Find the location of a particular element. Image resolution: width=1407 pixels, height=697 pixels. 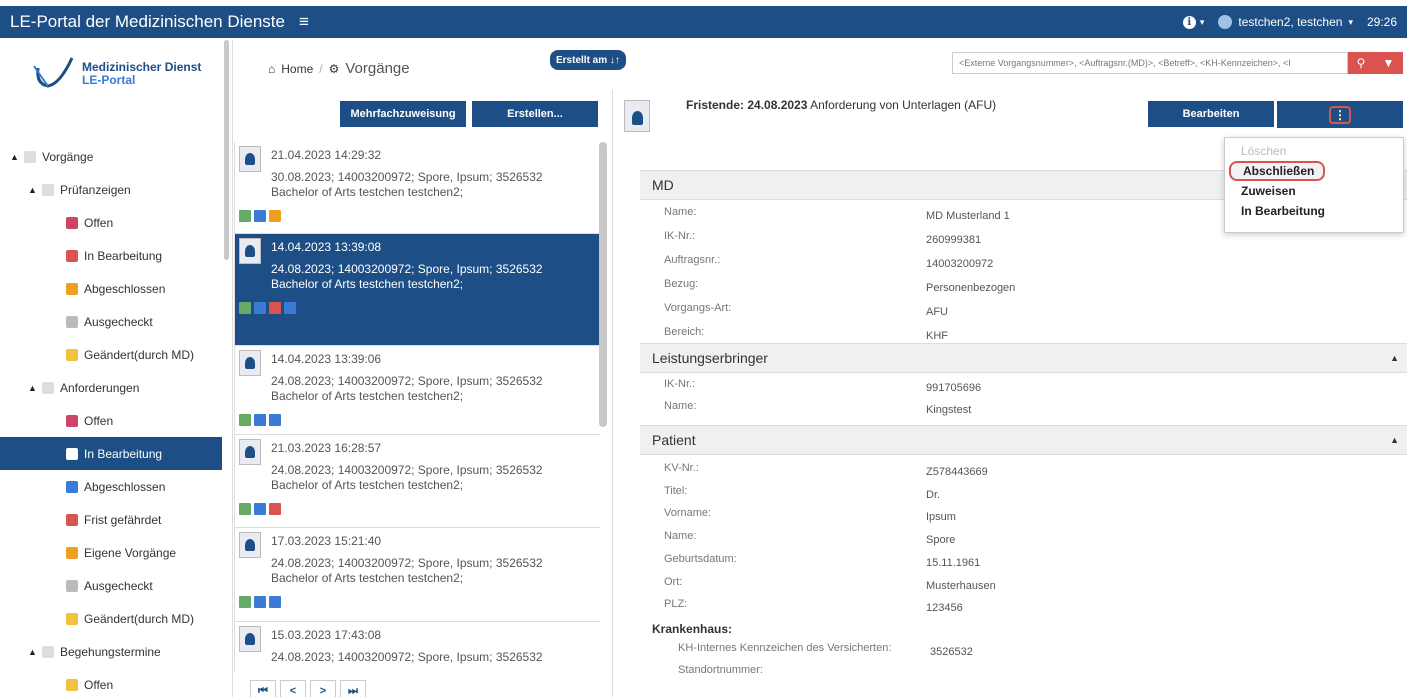

next-page-icon: > is located at coordinates (323, 688).